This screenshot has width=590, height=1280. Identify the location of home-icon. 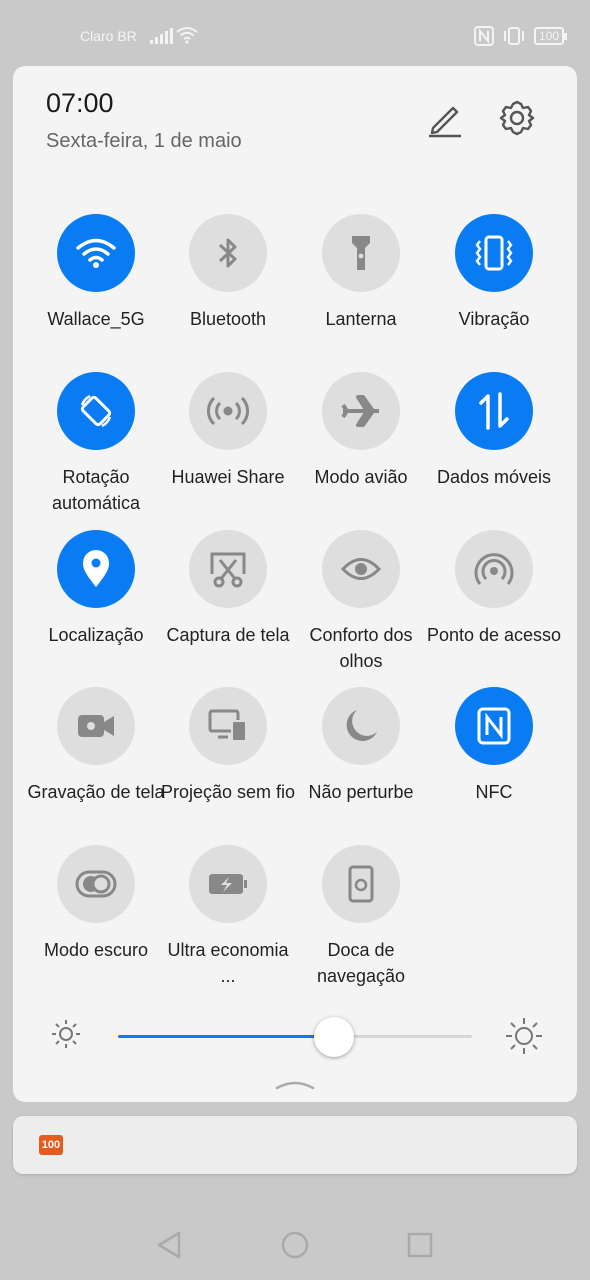
(295, 1245).